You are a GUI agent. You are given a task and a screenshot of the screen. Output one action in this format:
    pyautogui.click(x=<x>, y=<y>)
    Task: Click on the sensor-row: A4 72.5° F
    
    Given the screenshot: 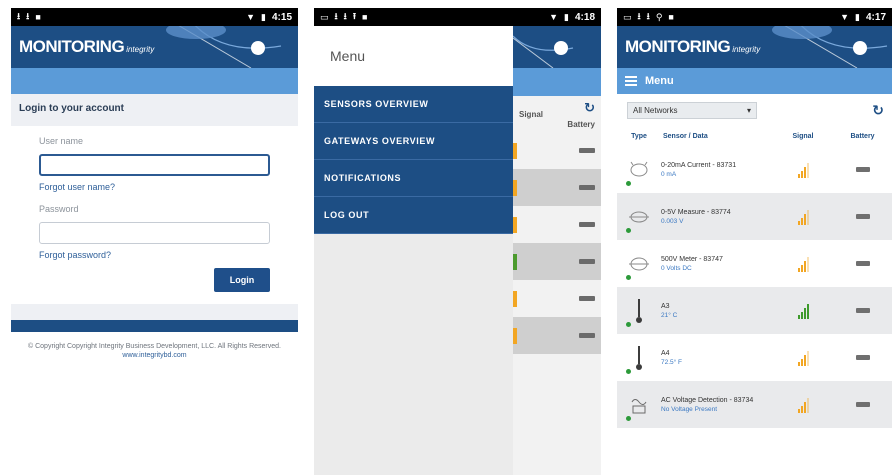 What is the action you would take?
    pyautogui.click(x=754, y=357)
    